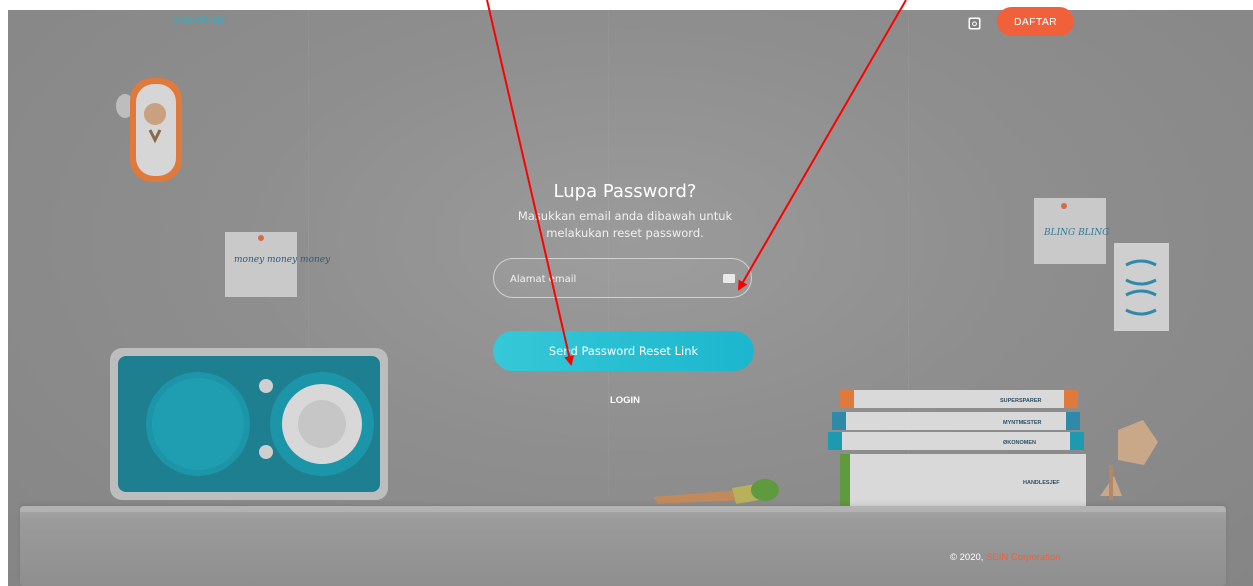 Image resolution: width=1253 pixels, height=586 pixels. I want to click on copyright-text: © 2020,, so click(967, 557).